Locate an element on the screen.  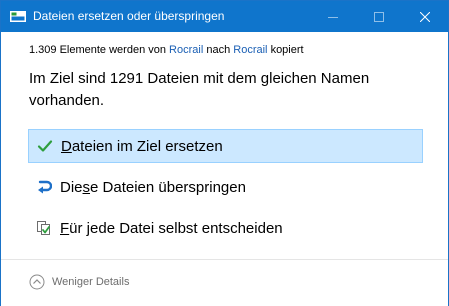
destination-folder-link: Rocrail is located at coordinates (250, 50).